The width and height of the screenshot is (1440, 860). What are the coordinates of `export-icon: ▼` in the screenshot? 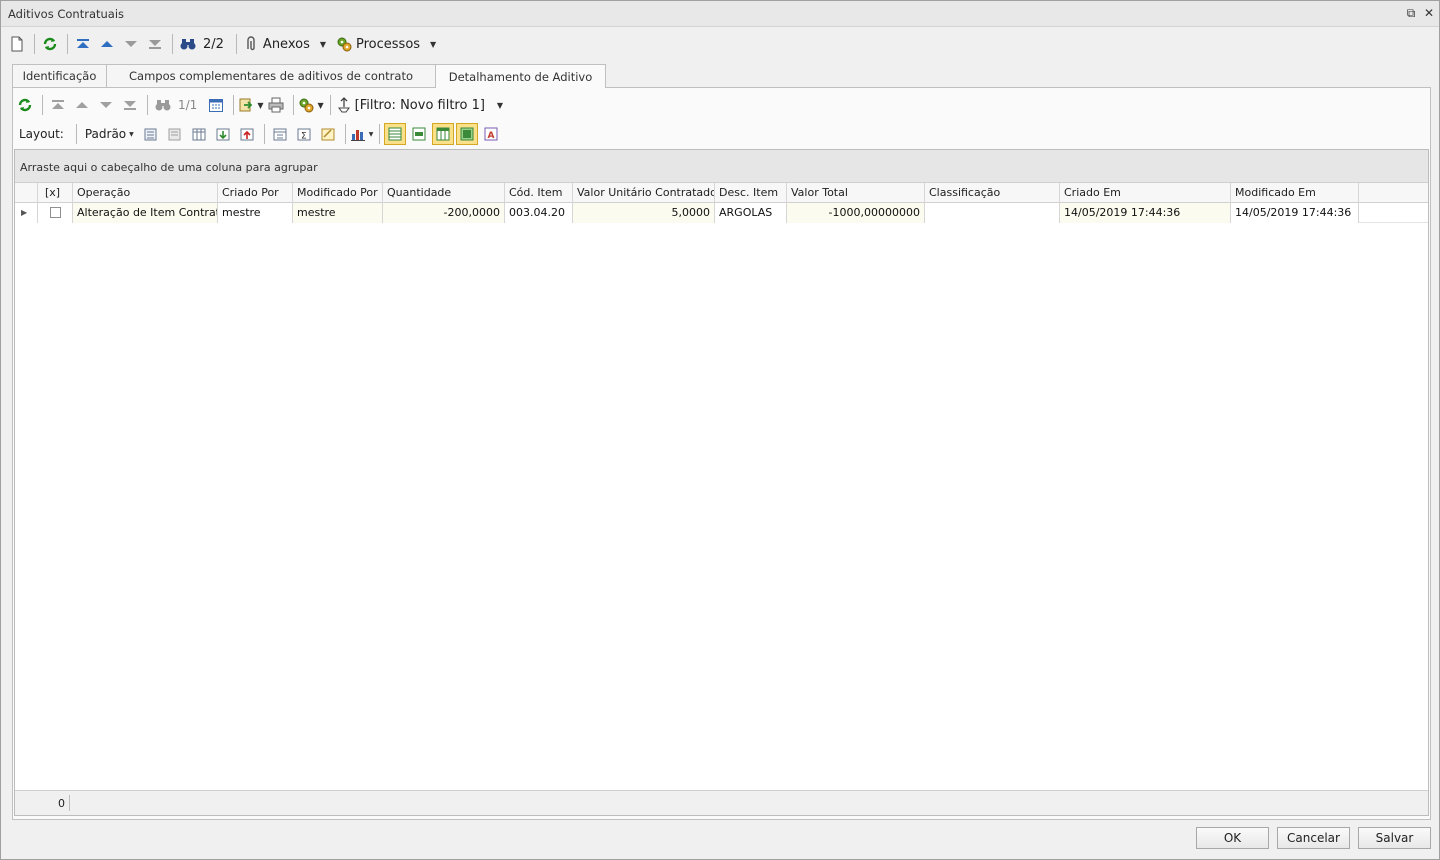 It's located at (250, 105).